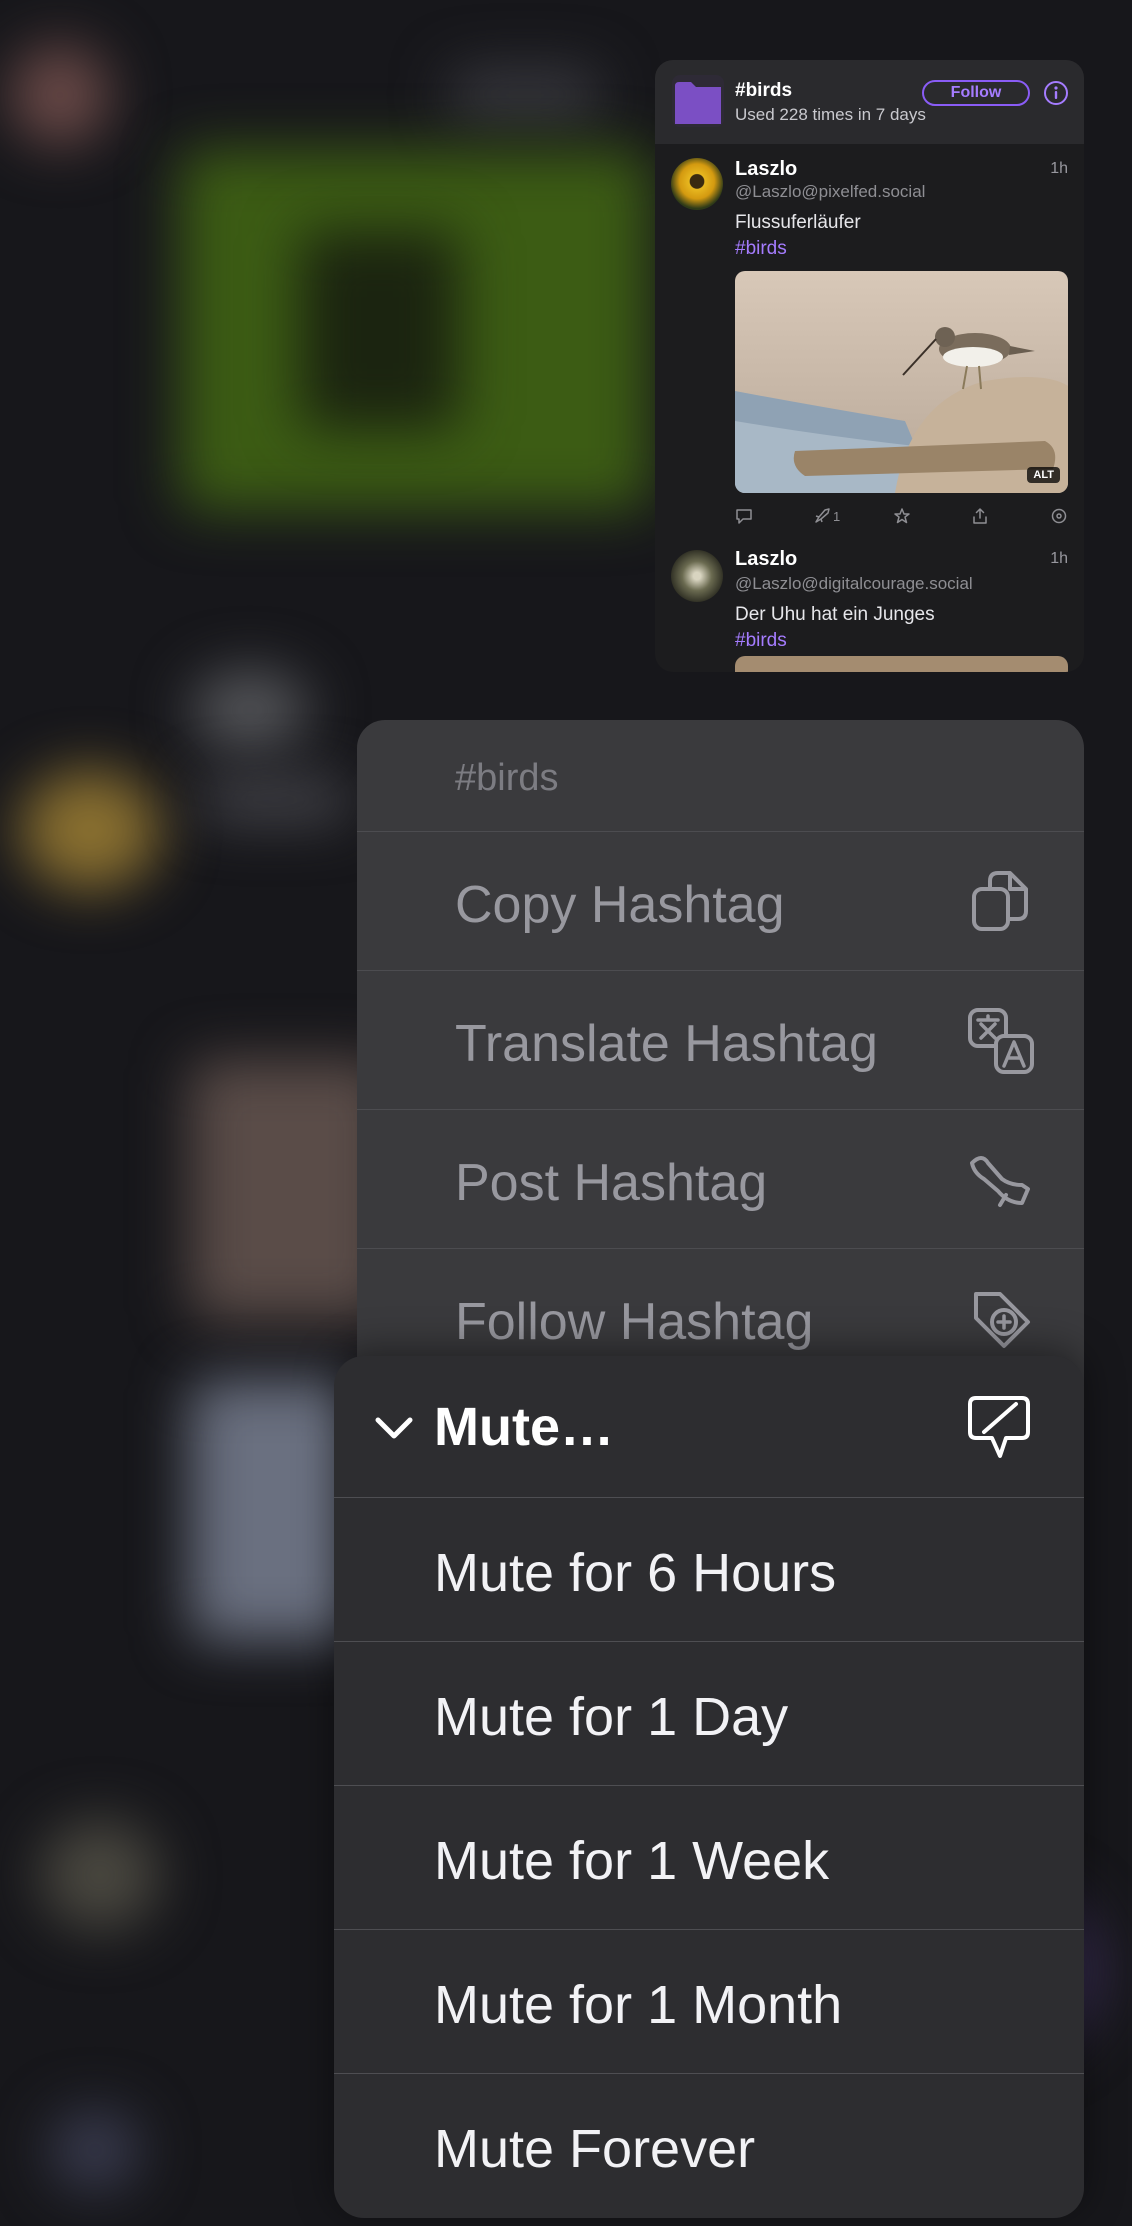 This screenshot has height=2226, width=1132. What do you see at coordinates (822, 515) in the screenshot?
I see `rocket-icon` at bounding box center [822, 515].